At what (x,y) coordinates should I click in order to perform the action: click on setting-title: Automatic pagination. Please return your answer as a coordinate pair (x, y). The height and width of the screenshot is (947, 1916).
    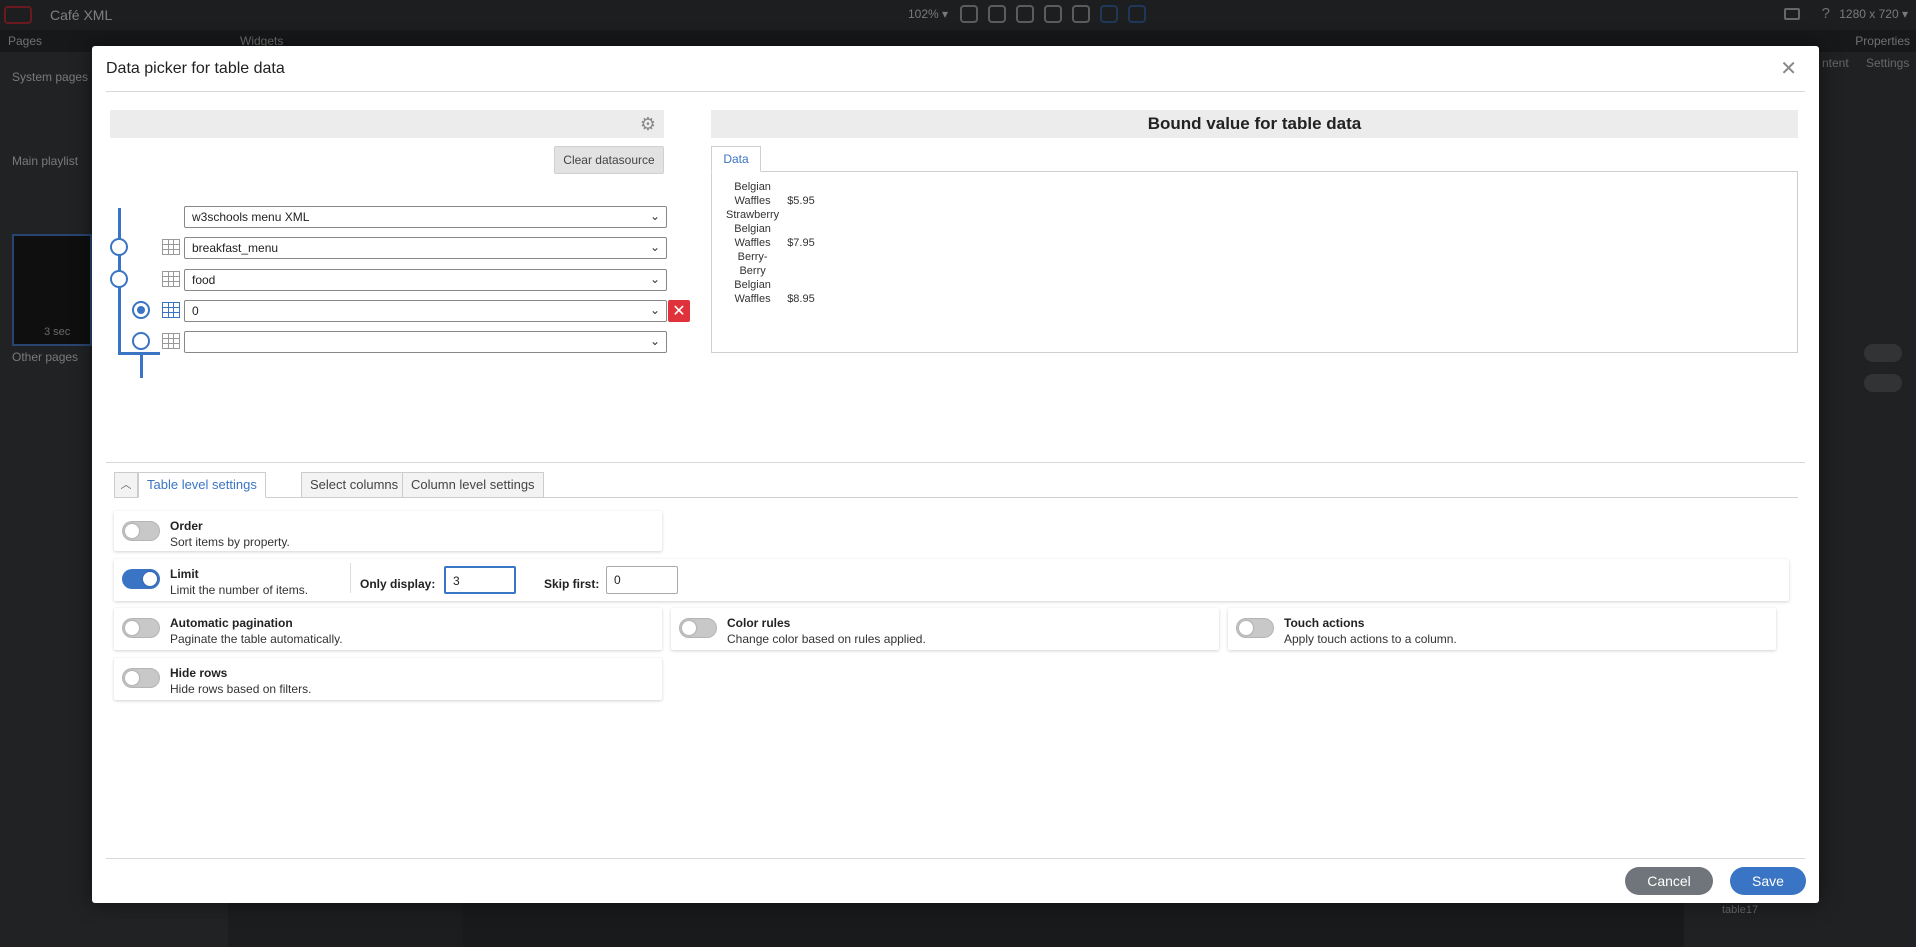
    Looking at the image, I should click on (231, 623).